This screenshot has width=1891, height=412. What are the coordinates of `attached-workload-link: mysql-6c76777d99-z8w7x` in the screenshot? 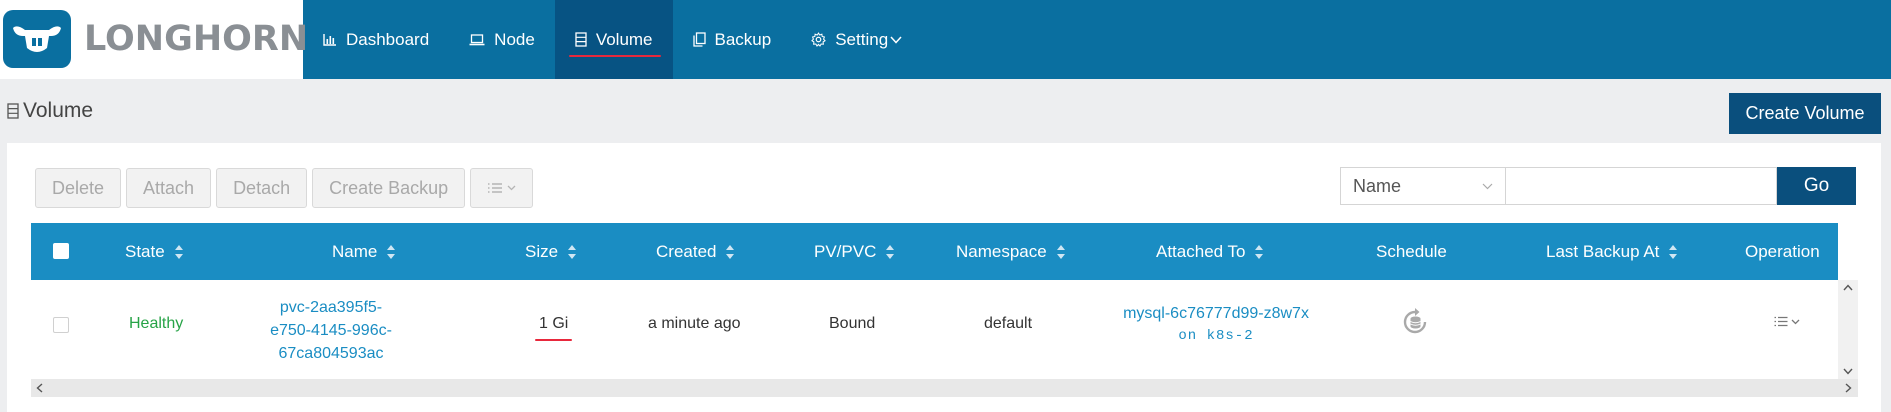 It's located at (1216, 314).